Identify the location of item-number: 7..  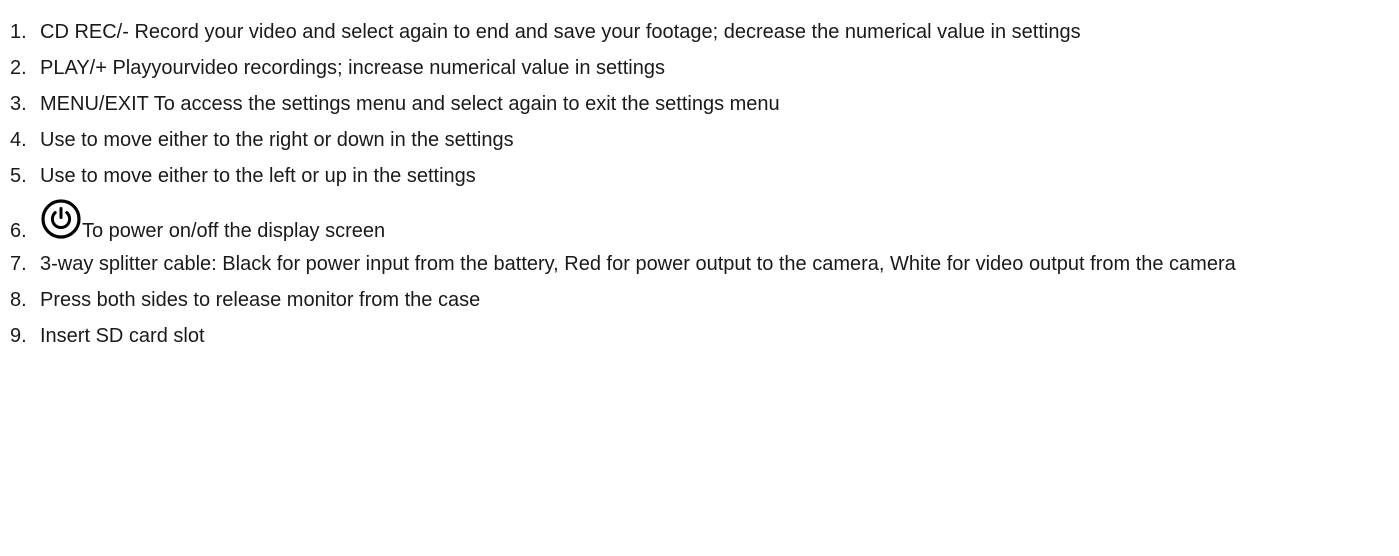
(18, 264).